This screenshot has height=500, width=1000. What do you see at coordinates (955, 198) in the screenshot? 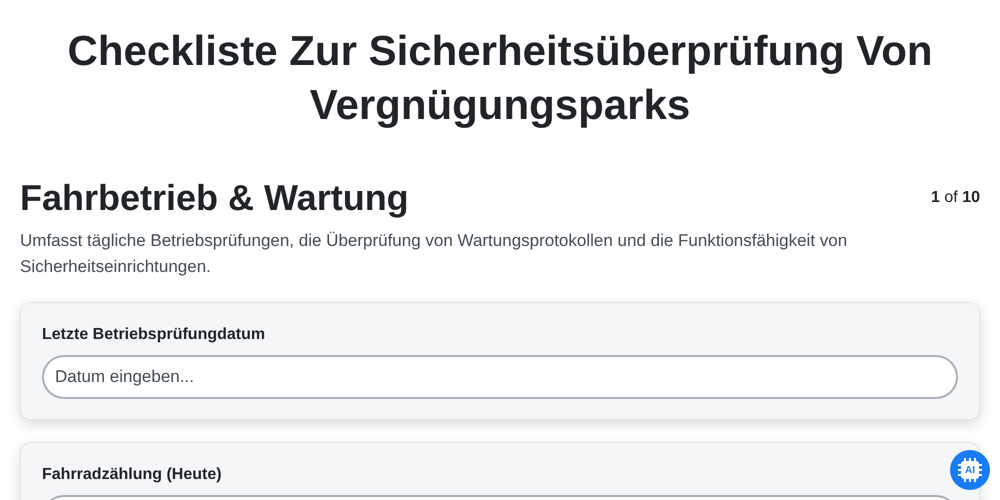
I see `page-counter: 1 of 10` at bounding box center [955, 198].